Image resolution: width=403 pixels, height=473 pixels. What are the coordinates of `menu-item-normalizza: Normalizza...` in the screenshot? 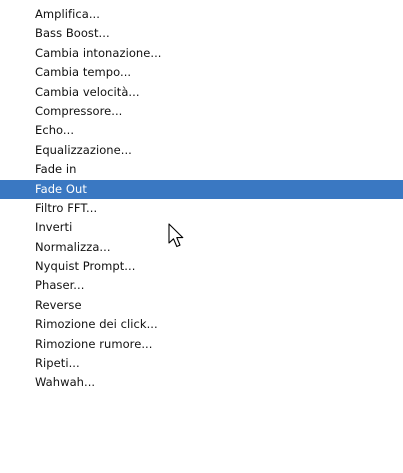 It's located at (201, 247).